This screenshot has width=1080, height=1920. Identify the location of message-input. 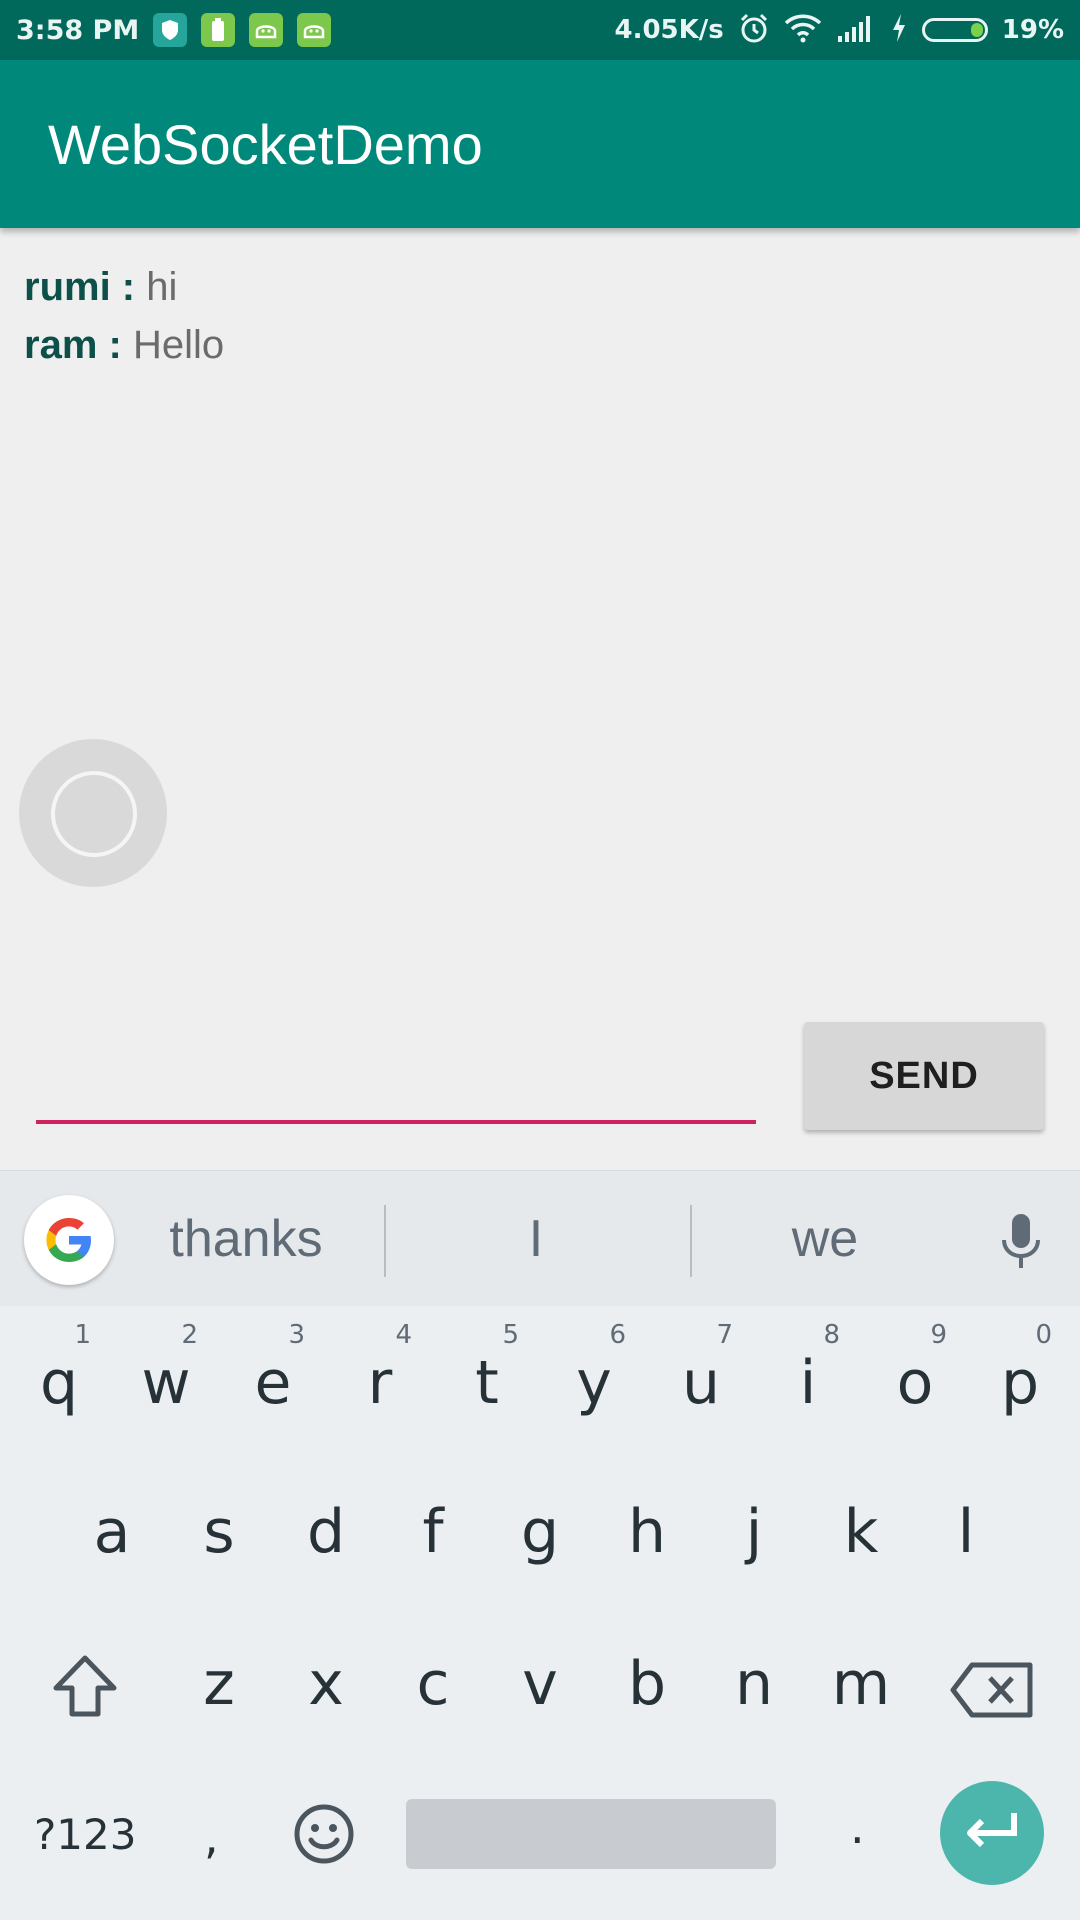
(396, 1082).